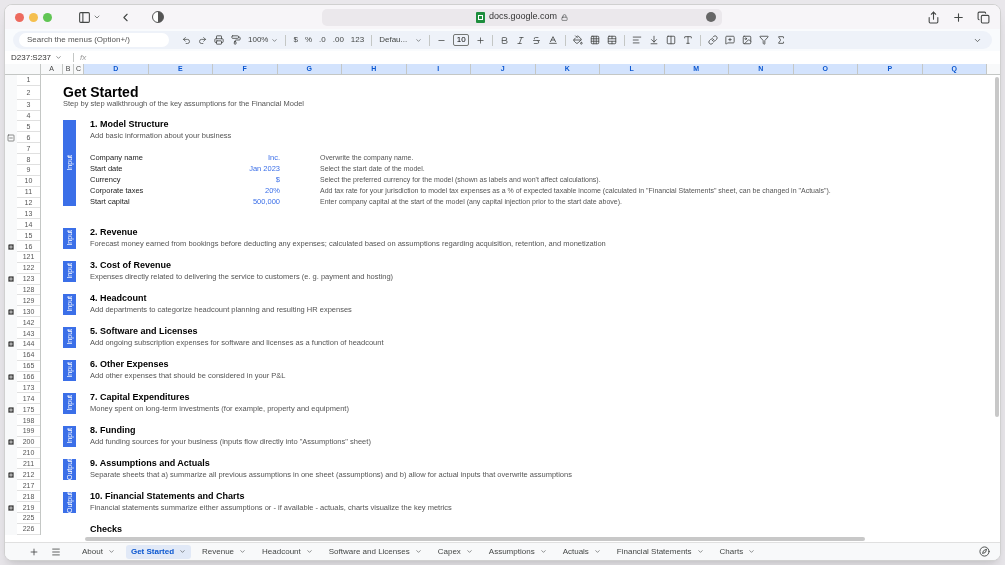 This screenshot has width=1005, height=565. Describe the element at coordinates (357, 40) in the screenshot. I see `more-formats-button: 123` at that location.